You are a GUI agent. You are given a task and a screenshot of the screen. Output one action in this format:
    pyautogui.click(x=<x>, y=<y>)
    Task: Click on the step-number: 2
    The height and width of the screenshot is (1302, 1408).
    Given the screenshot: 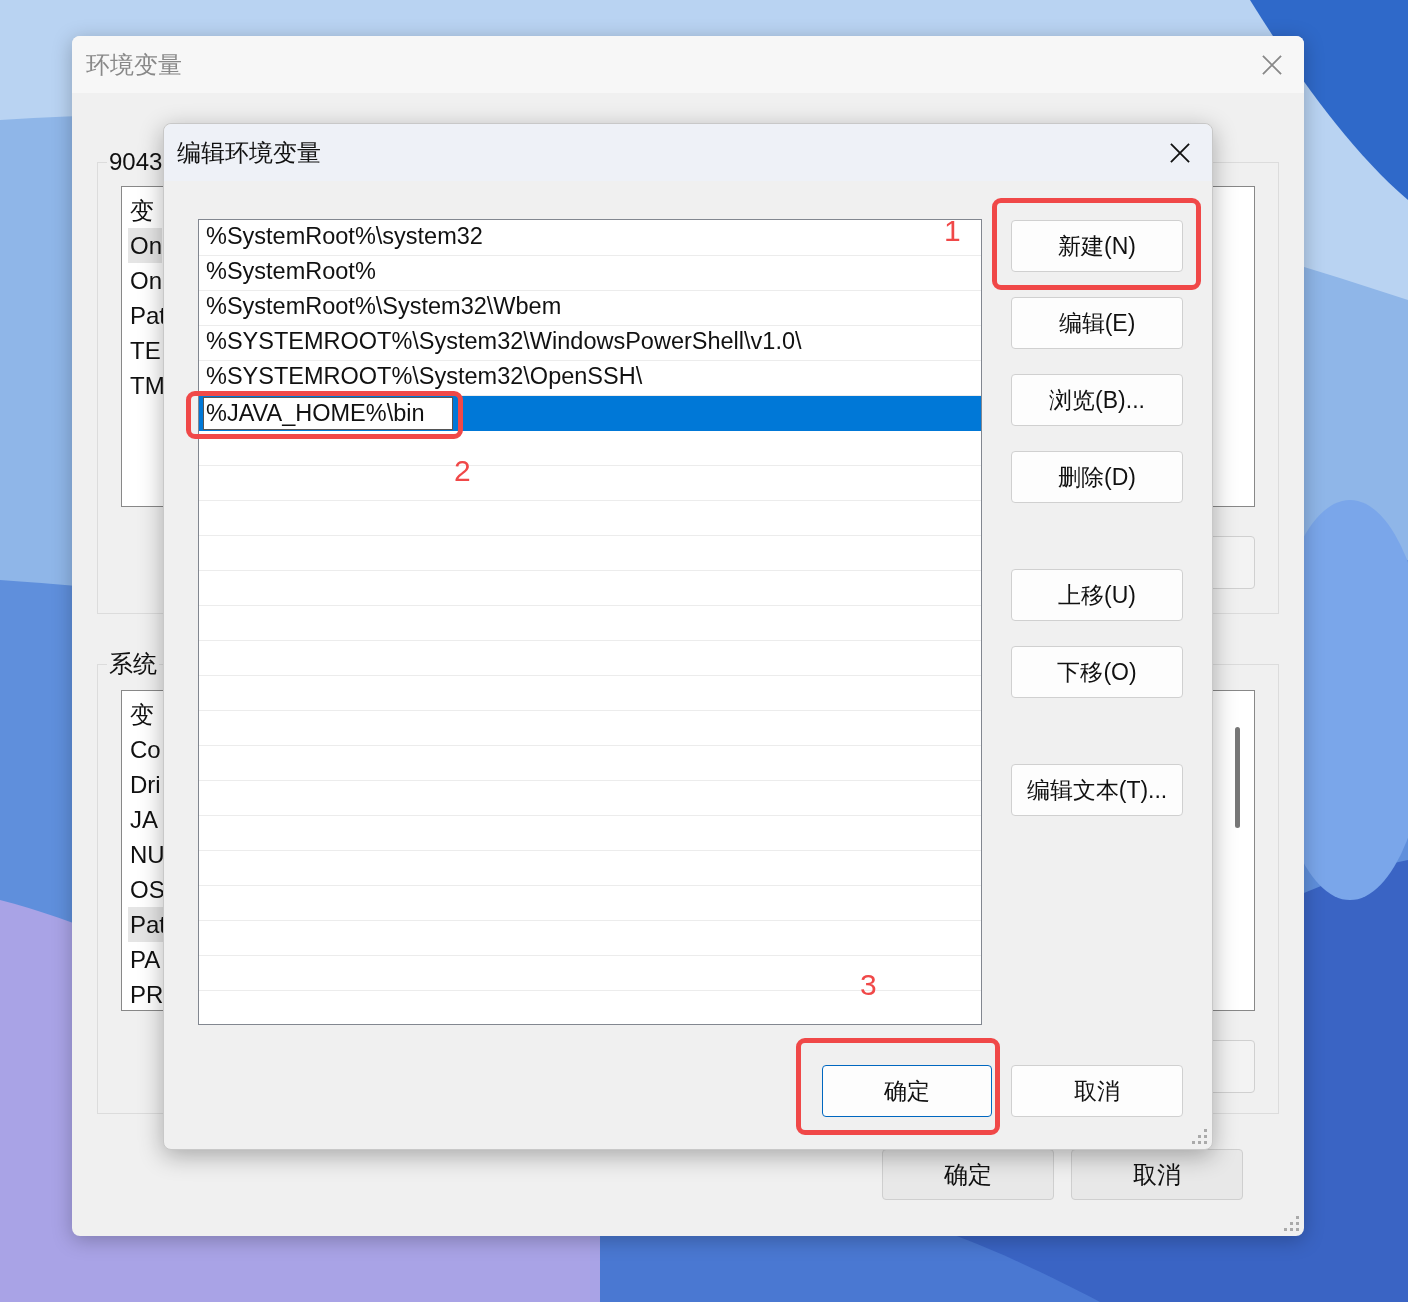 What is the action you would take?
    pyautogui.click(x=462, y=471)
    